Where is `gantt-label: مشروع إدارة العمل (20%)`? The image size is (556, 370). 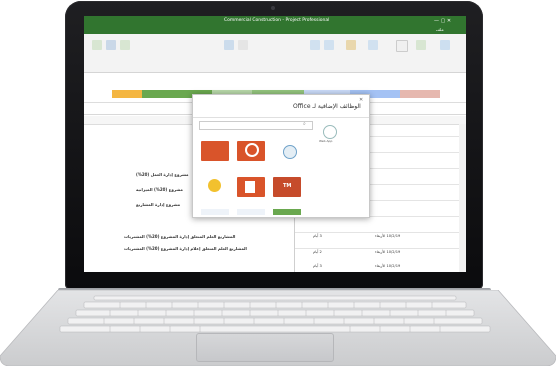 gantt-label: مشروع إدارة العمل (20%) is located at coordinates (162, 174).